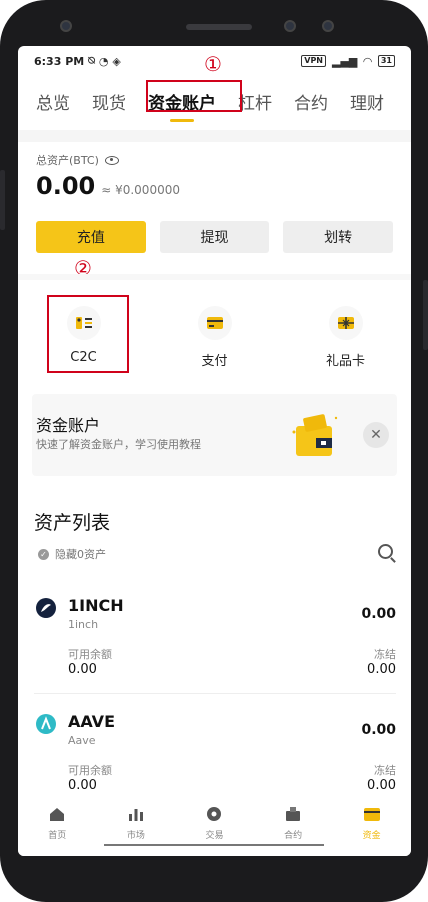 Image resolution: width=428 pixels, height=902 pixels. What do you see at coordinates (255, 101) in the screenshot?
I see `tab-margin: 杠杆` at bounding box center [255, 101].